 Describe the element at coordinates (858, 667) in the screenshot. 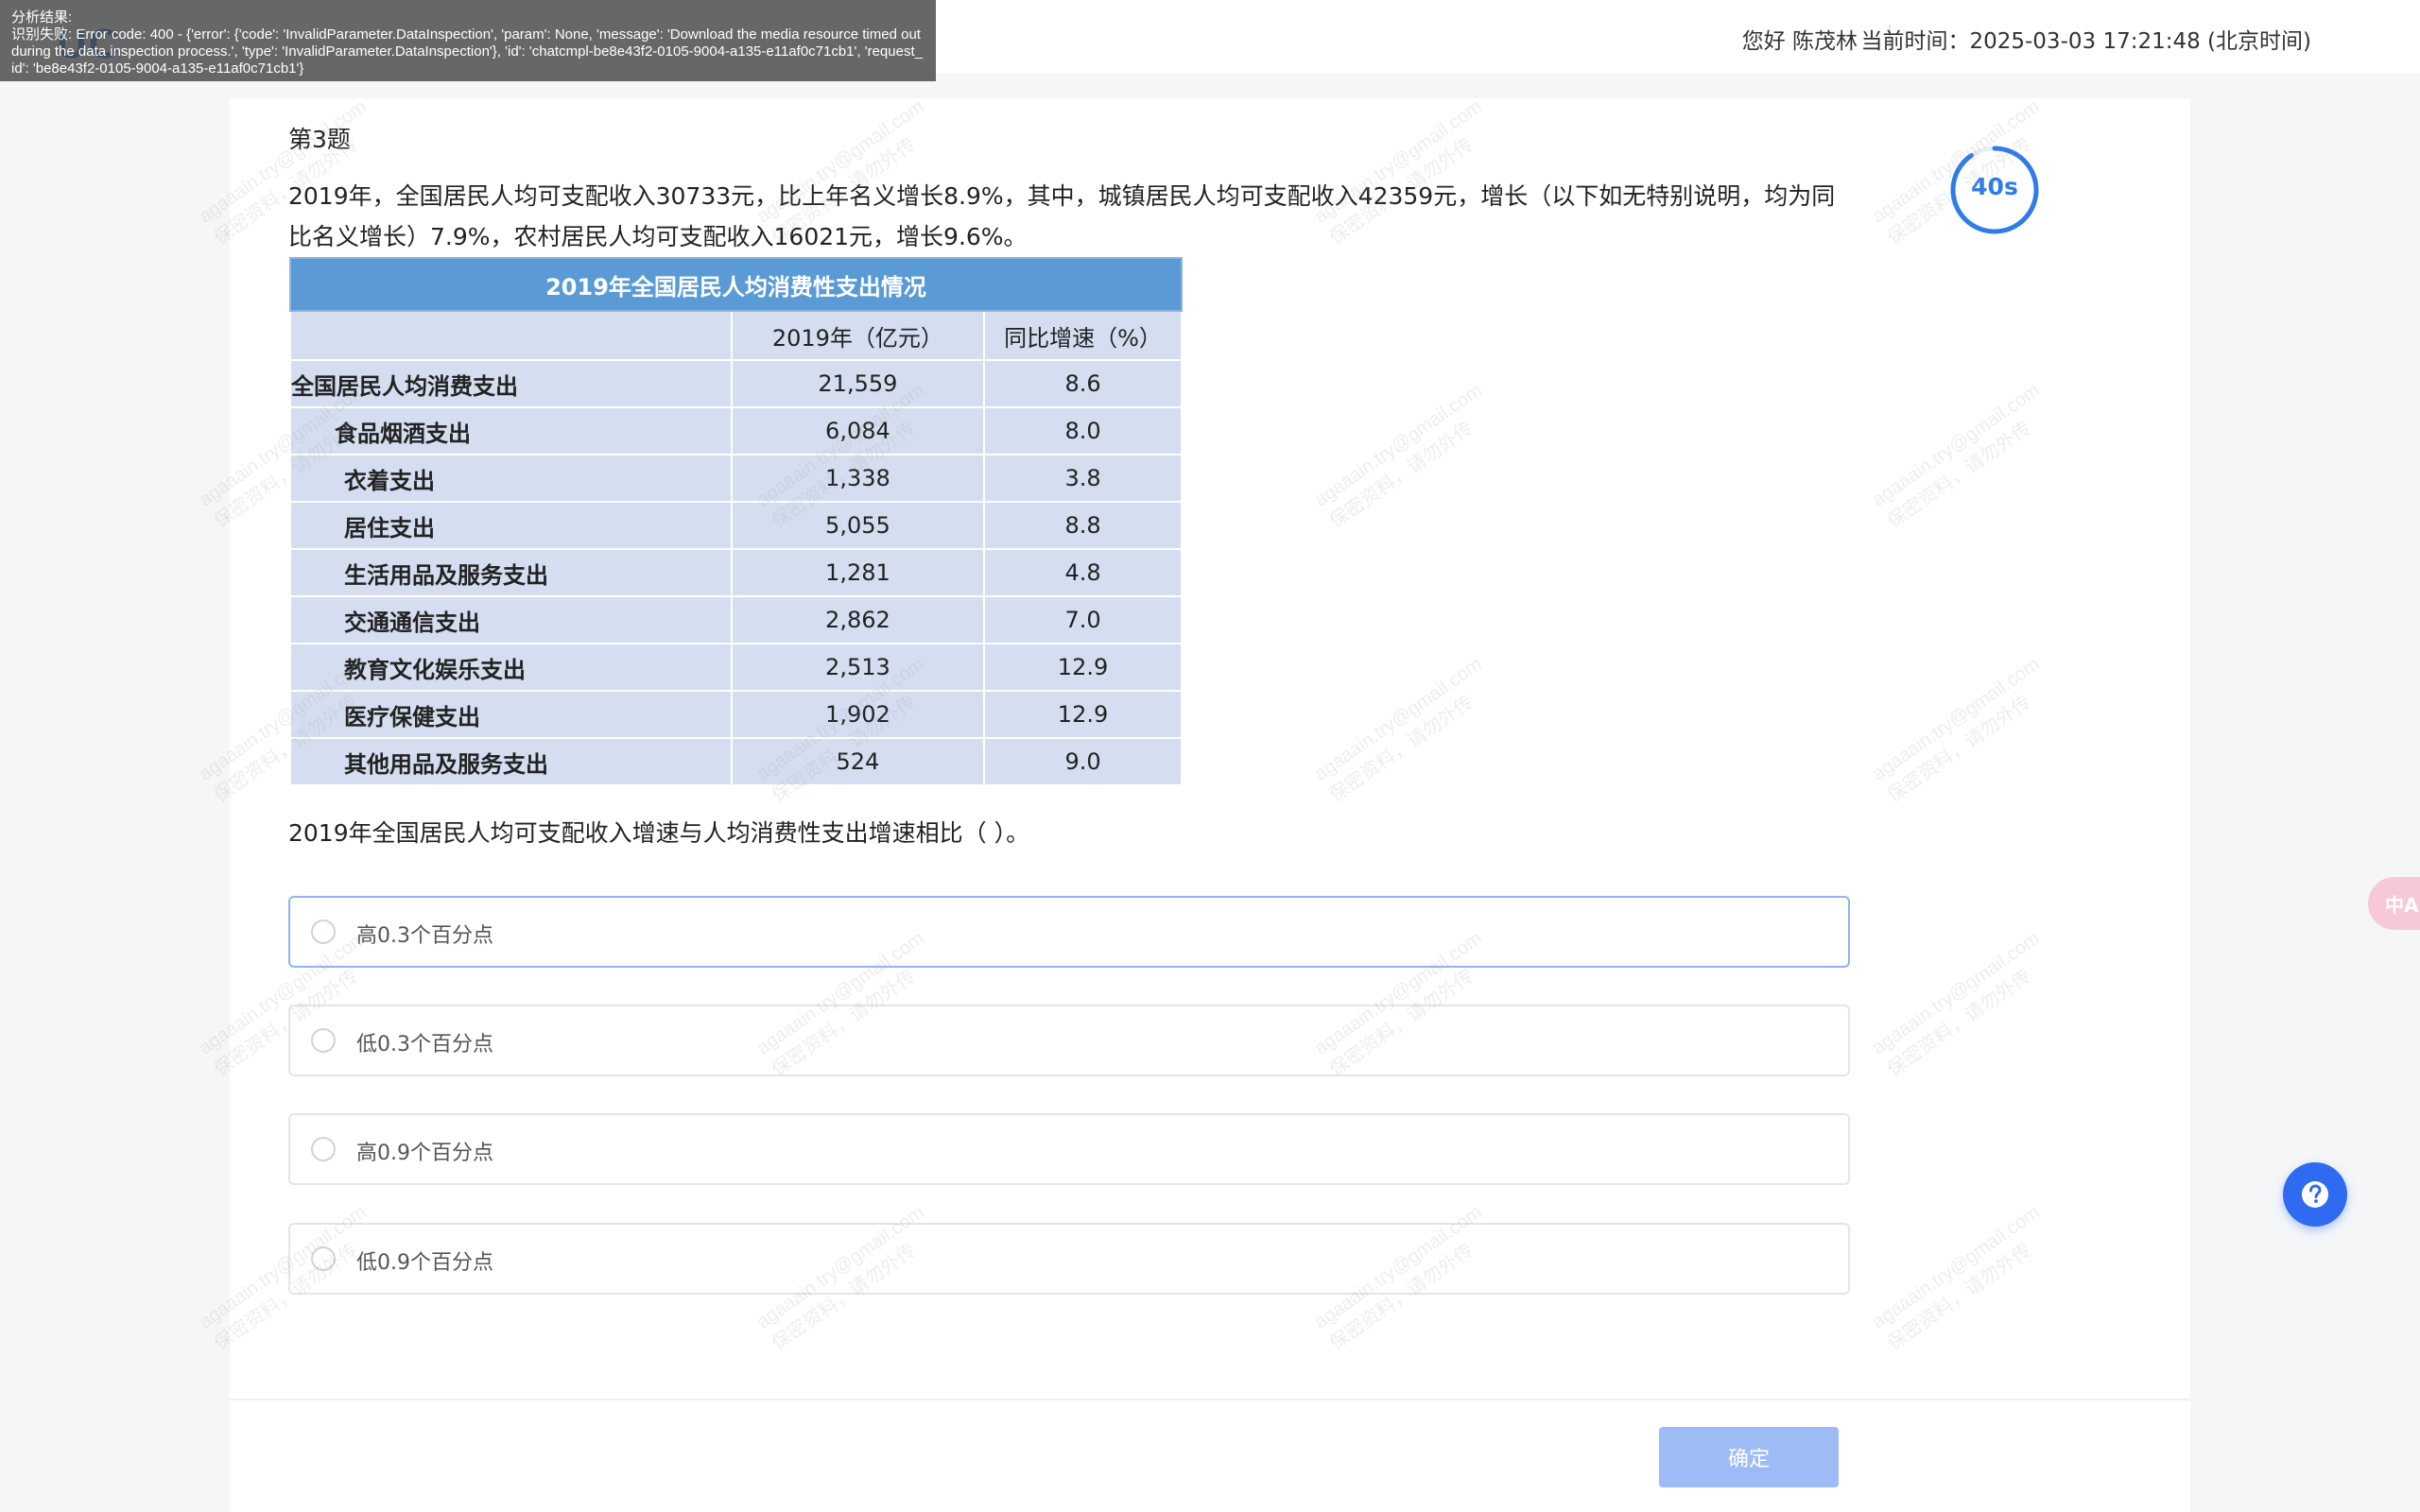

I see `row-value: 2,513` at that location.